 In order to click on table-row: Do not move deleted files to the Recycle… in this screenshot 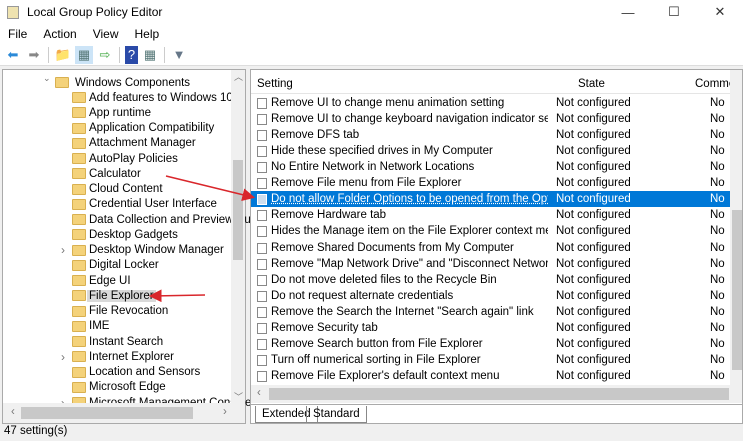, I will do `click(491, 280)`.